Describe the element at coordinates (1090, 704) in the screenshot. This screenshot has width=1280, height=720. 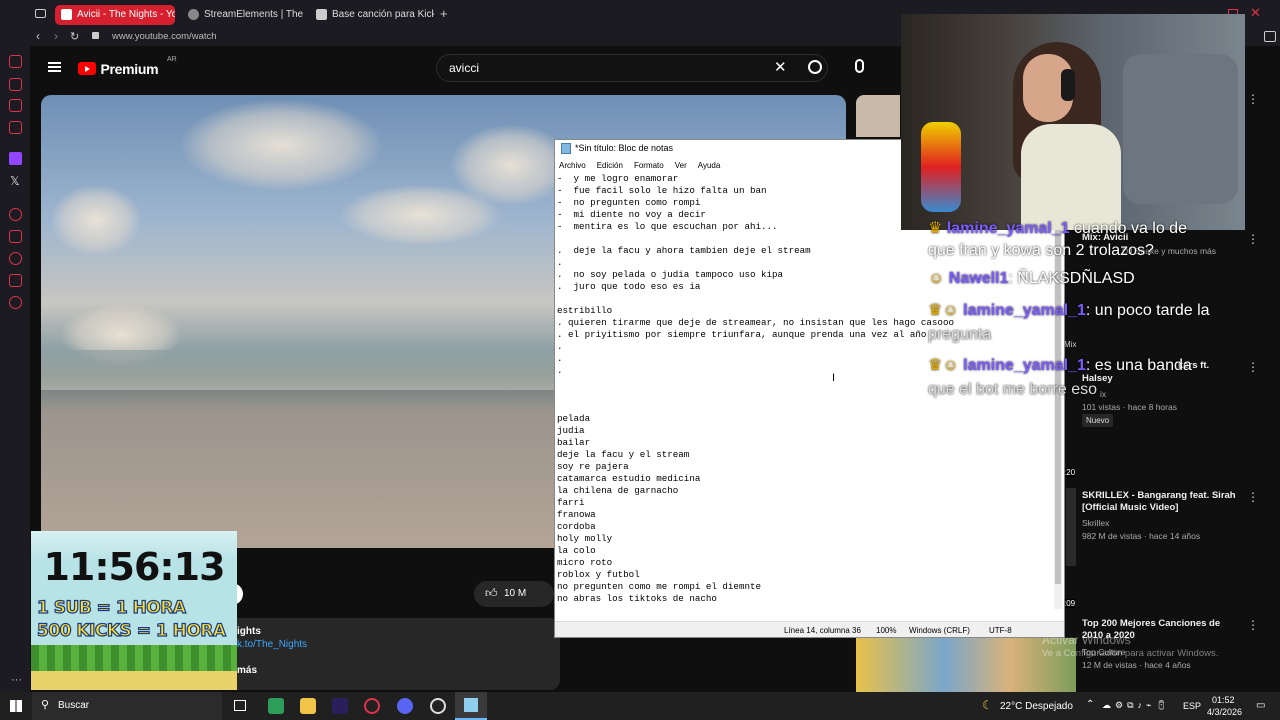
I see `tray-chevron-icon: ⌃` at that location.